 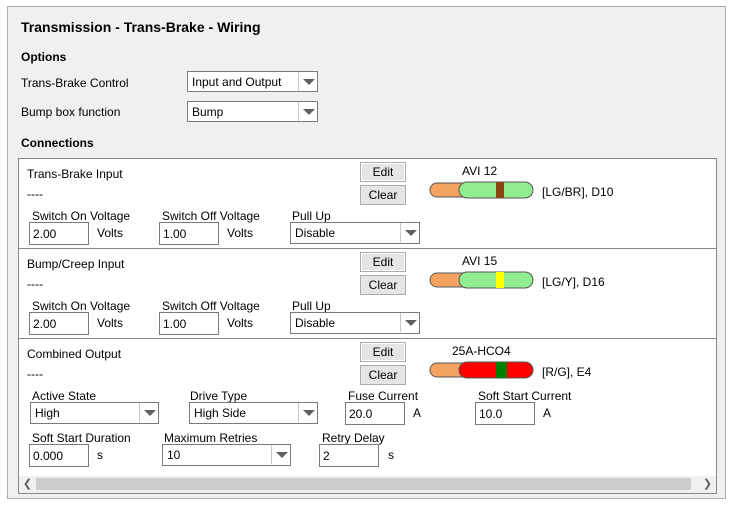 I want to click on soft-start-current-label: Soft Start Current, so click(x=525, y=396).